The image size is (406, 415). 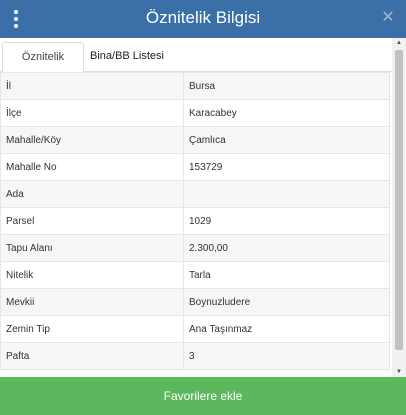 I want to click on dialog-title: Öznitelik Bilgisi, so click(x=203, y=17).